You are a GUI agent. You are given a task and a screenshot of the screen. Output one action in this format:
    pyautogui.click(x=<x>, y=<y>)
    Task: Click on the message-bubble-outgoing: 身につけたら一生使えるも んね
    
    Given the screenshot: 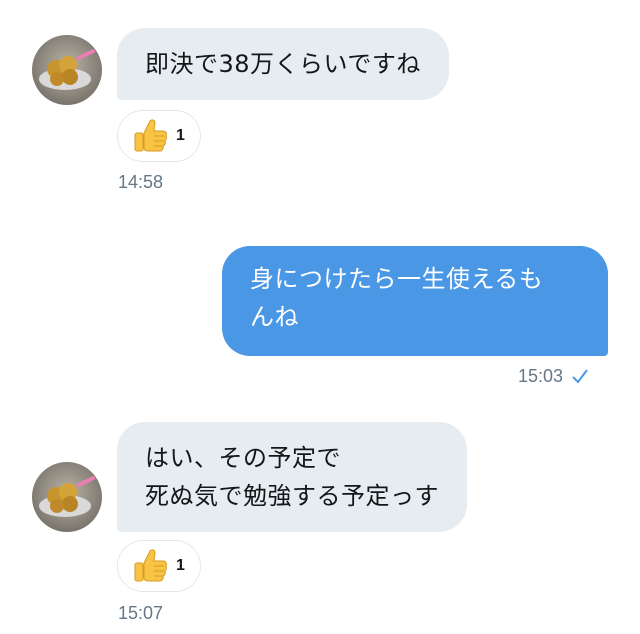 What is the action you would take?
    pyautogui.click(x=415, y=301)
    